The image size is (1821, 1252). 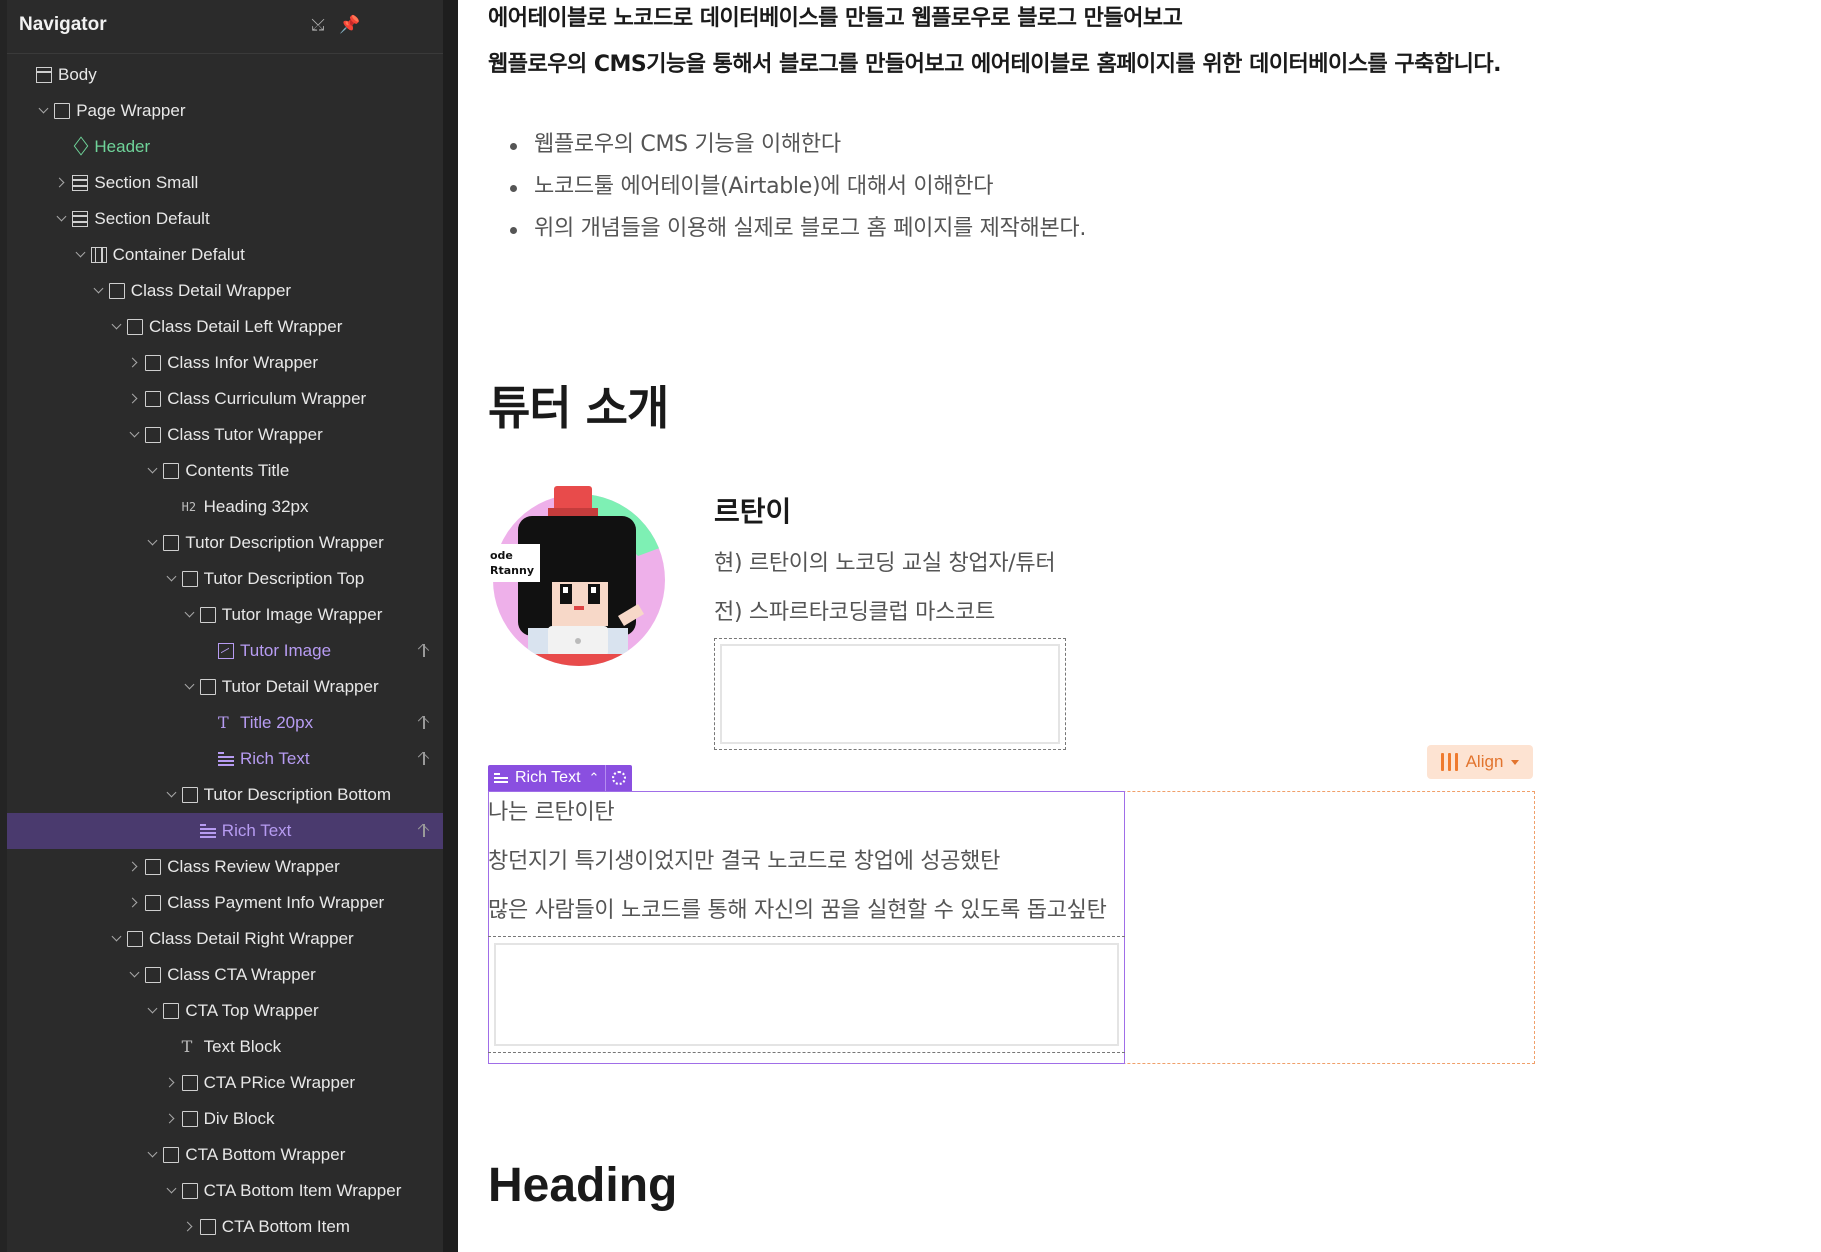 What do you see at coordinates (225, 1191) in the screenshot?
I see `navigator-item: CTA Bottom Item Wrapper` at bounding box center [225, 1191].